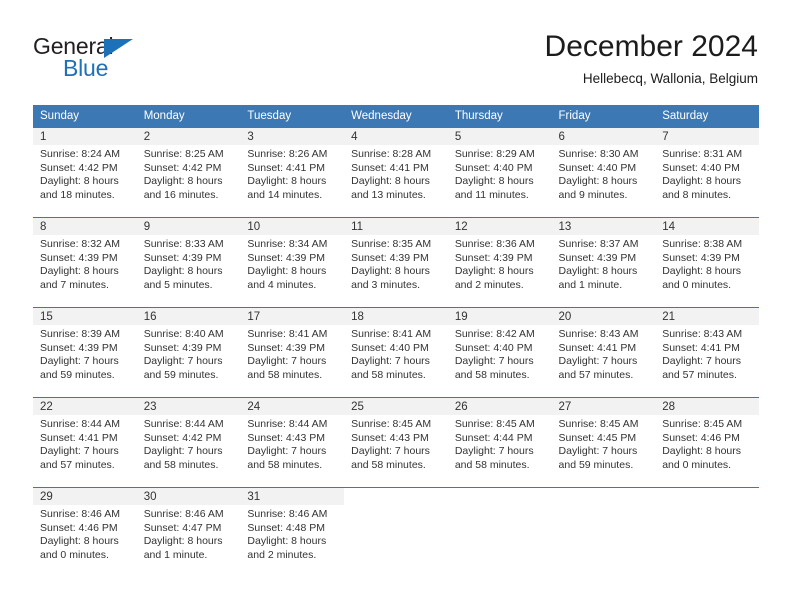  Describe the element at coordinates (590, 284) in the screenshot. I see `daylight-duration-line2: and 1 minute.` at that location.